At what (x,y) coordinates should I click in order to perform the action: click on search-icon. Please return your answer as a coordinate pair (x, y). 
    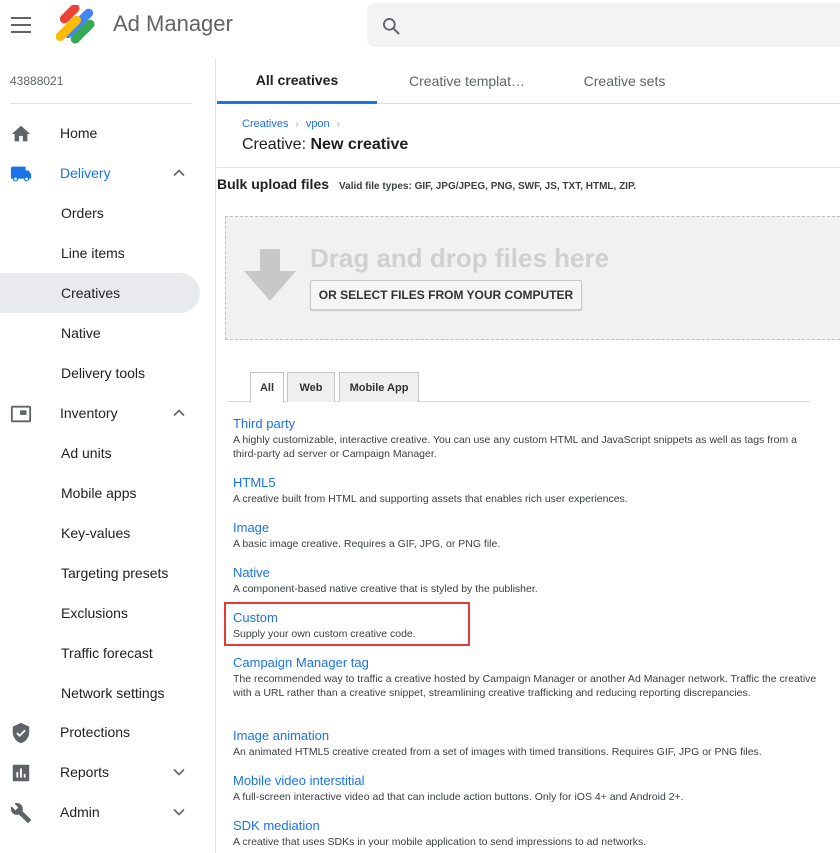
    Looking at the image, I should click on (391, 26).